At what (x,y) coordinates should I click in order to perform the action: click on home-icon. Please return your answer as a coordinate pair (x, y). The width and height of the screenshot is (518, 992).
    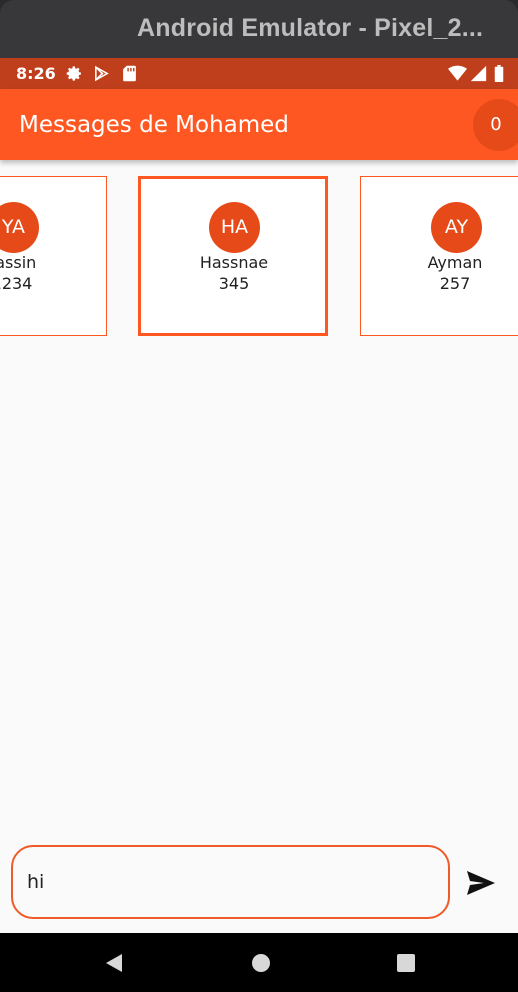
    Looking at the image, I should click on (261, 965).